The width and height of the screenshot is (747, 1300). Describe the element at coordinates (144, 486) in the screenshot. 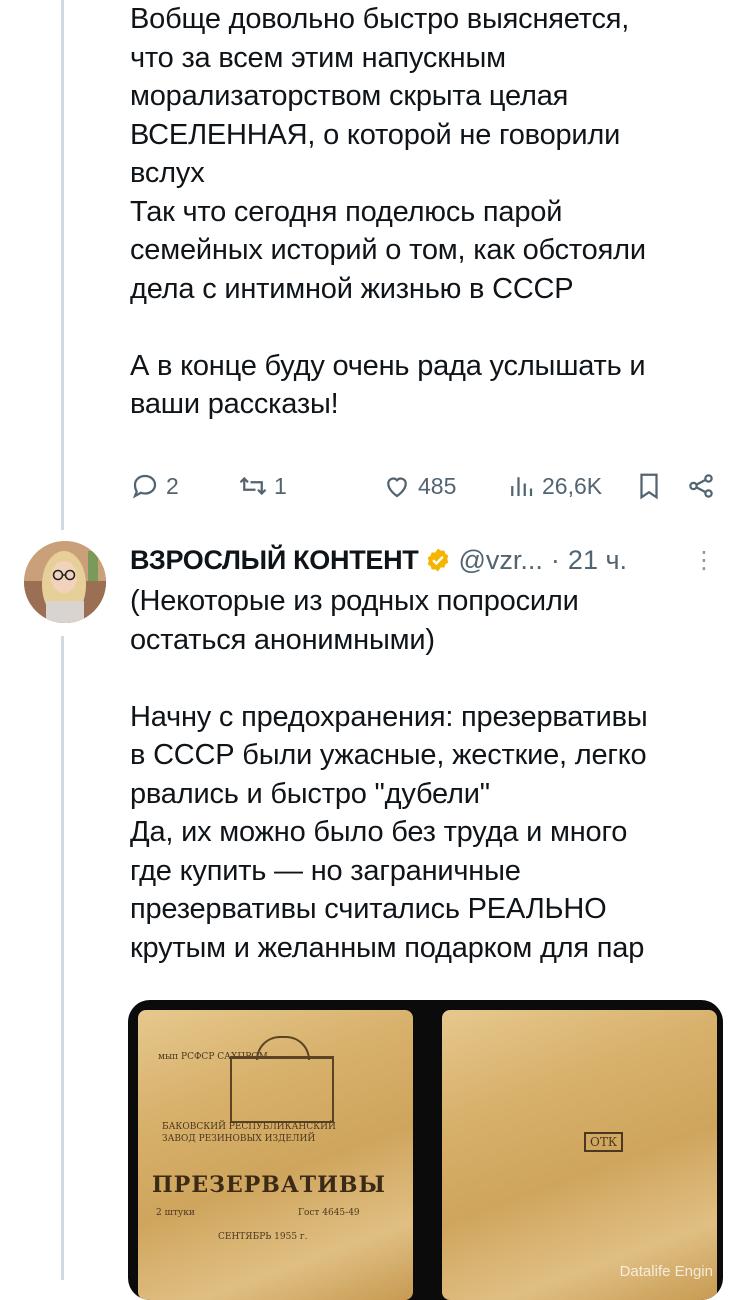

I see `reply-icon` at that location.